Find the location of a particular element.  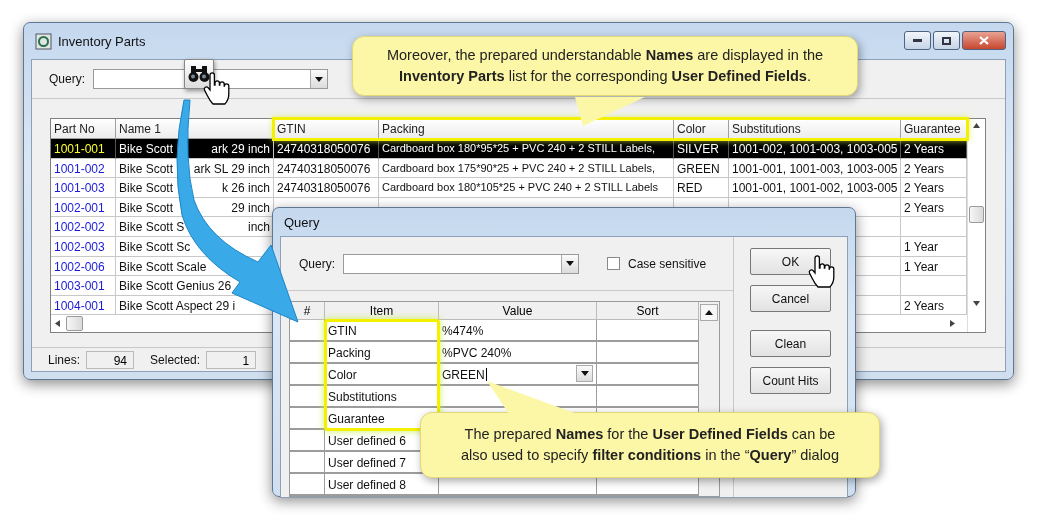

checkbox-label: Case sensitive is located at coordinates (667, 263).